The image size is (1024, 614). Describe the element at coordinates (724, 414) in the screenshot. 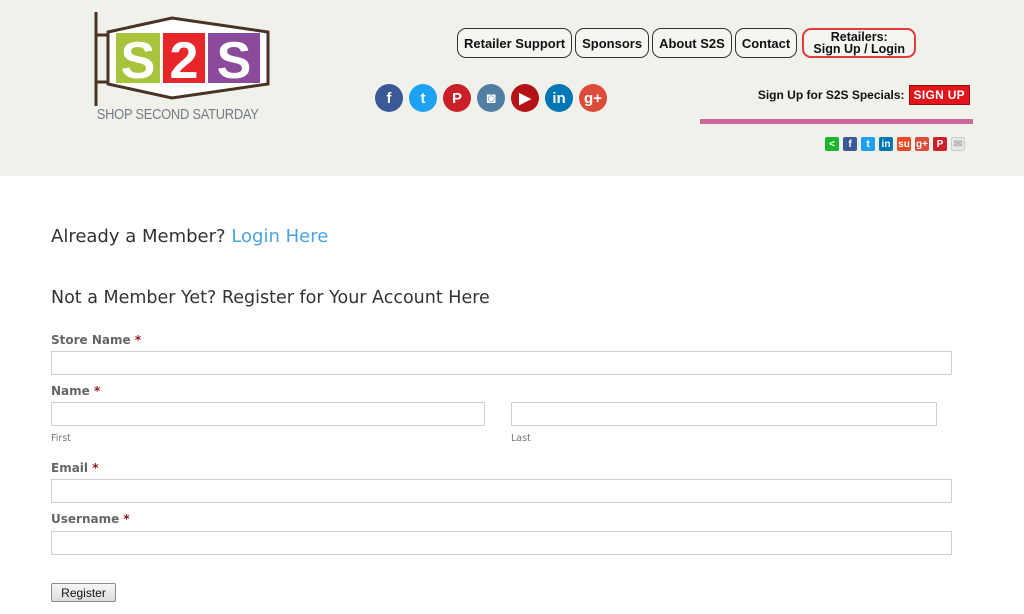

I see `last-name-input` at that location.